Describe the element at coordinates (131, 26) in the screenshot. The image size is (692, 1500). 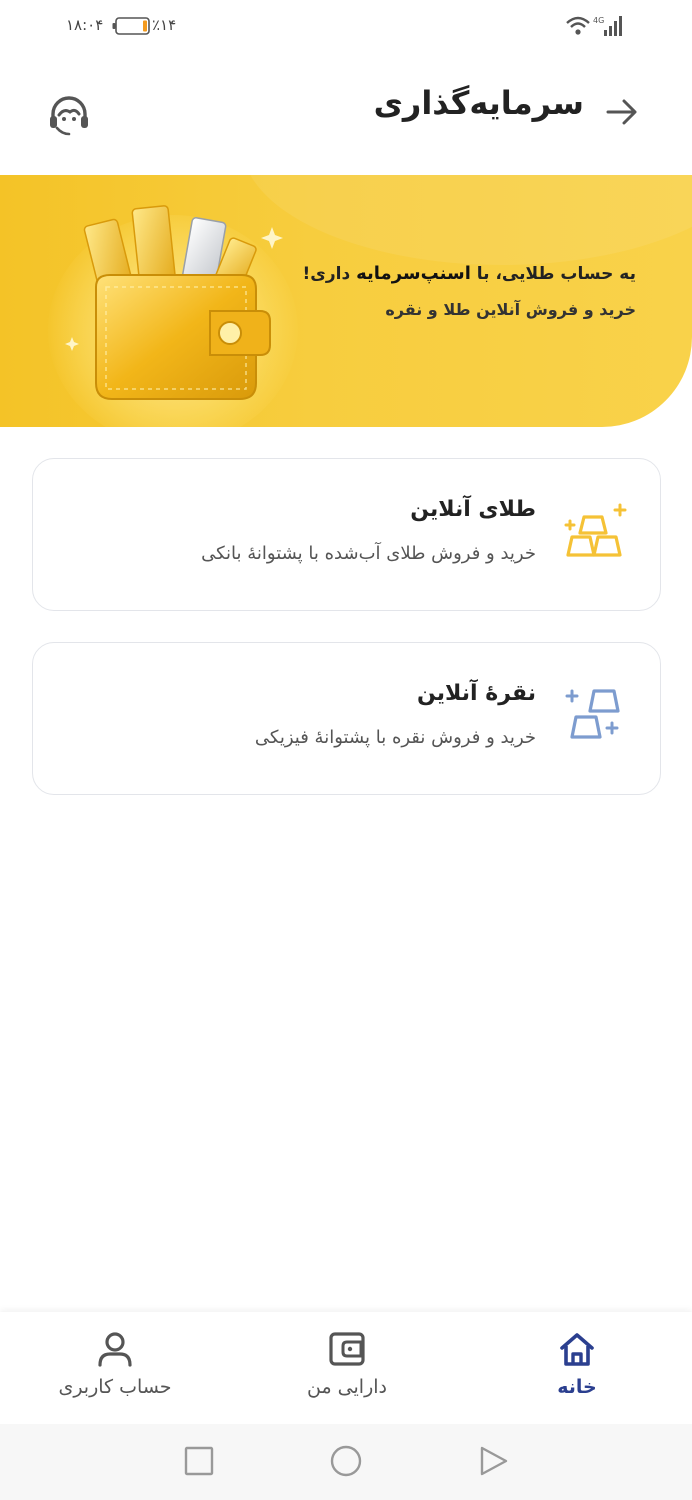
I see `battery-icon` at that location.